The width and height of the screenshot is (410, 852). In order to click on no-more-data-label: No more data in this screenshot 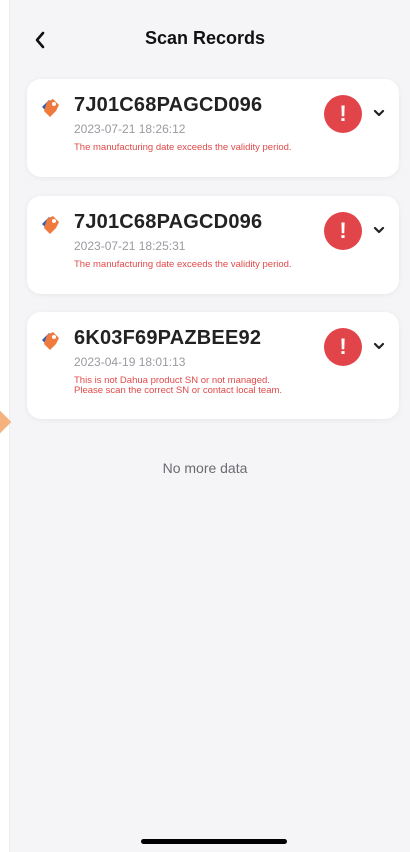, I will do `click(205, 468)`.